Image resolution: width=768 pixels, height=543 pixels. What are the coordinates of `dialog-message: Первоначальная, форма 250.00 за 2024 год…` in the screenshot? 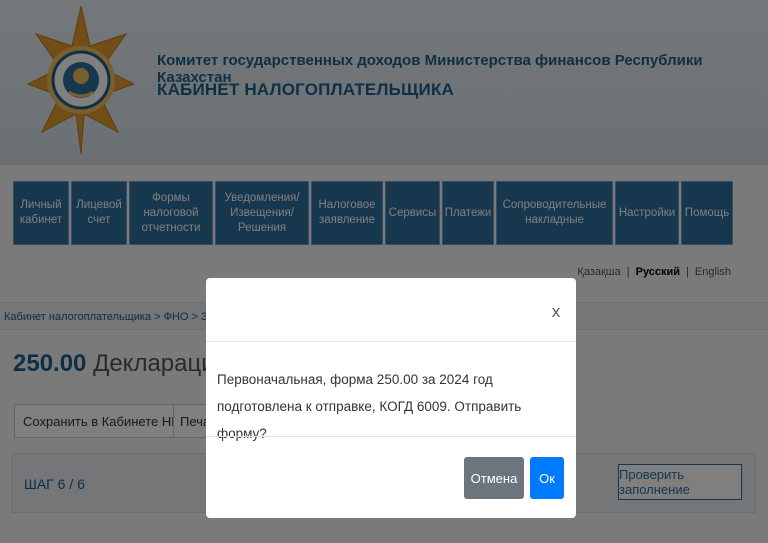 It's located at (369, 406).